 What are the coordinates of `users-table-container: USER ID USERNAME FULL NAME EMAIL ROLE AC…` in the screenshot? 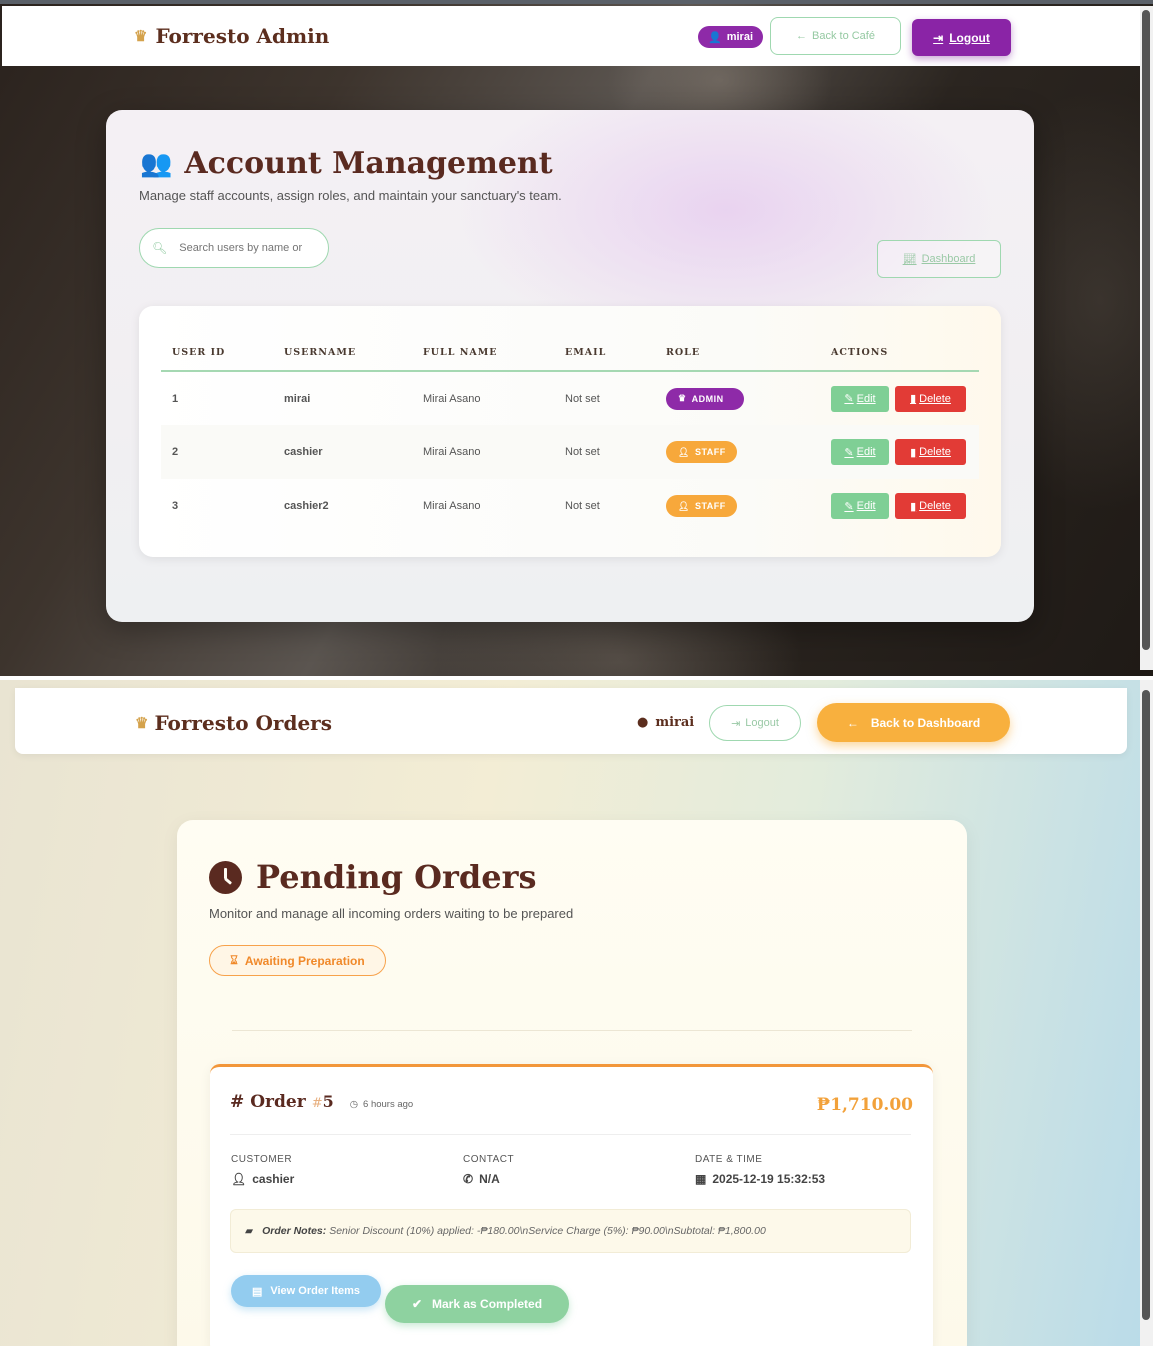 It's located at (570, 431).